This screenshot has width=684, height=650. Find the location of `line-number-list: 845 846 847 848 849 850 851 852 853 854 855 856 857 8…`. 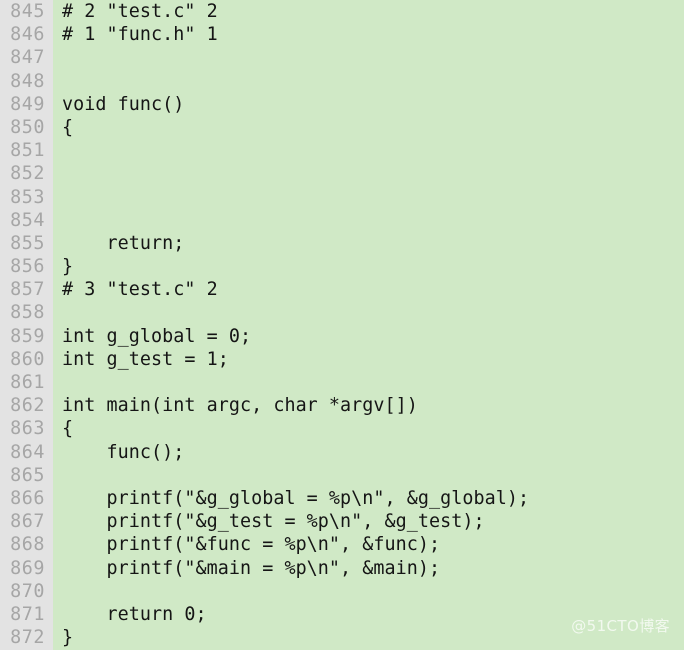

line-number-list: 845 846 847 848 849 850 851 852 853 854 855 856 857 8… is located at coordinates (22, 324).